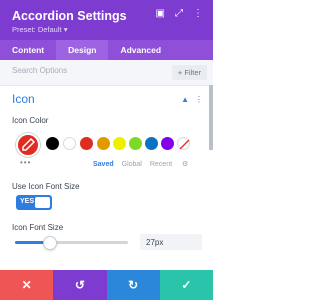  I want to click on filter-button: + Filter, so click(189, 72).